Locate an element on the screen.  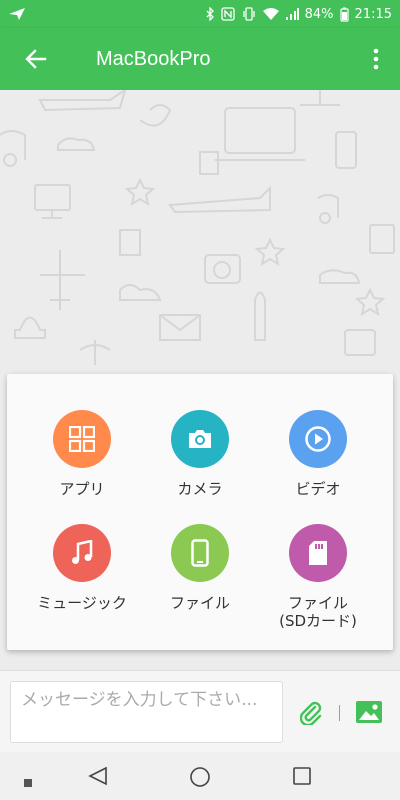
battery-percent: 84% is located at coordinates (319, 14).